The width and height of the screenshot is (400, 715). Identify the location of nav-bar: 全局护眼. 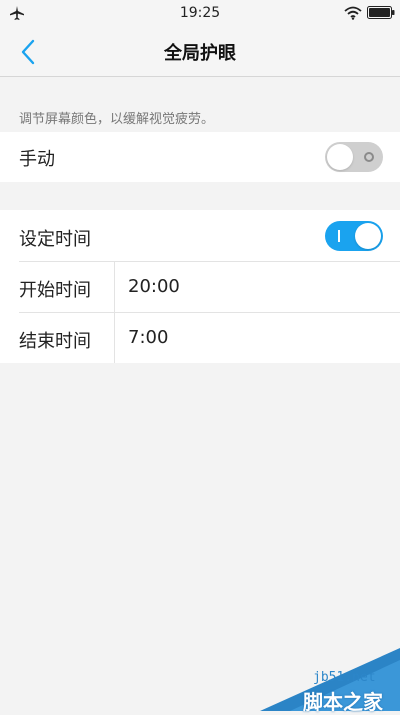
(200, 51).